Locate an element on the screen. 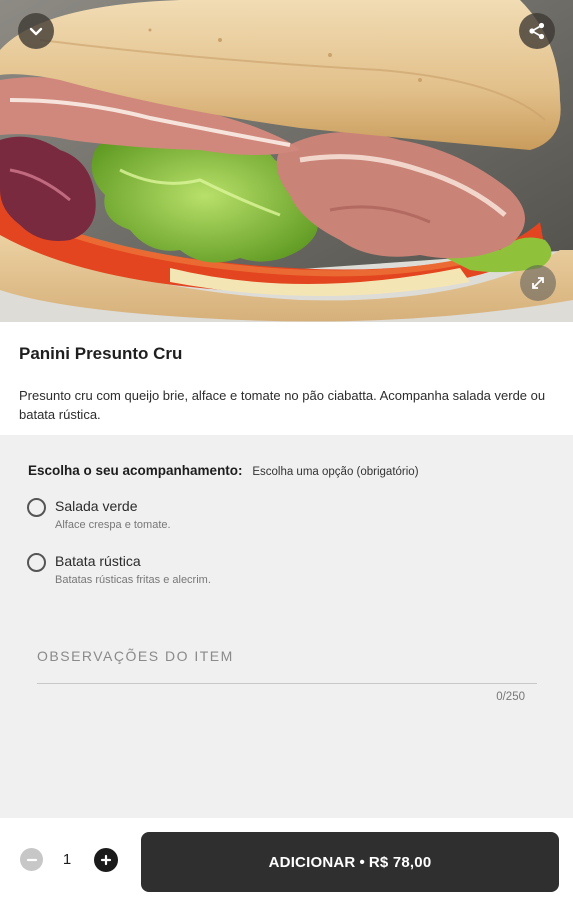  collapse-button is located at coordinates (36, 31).